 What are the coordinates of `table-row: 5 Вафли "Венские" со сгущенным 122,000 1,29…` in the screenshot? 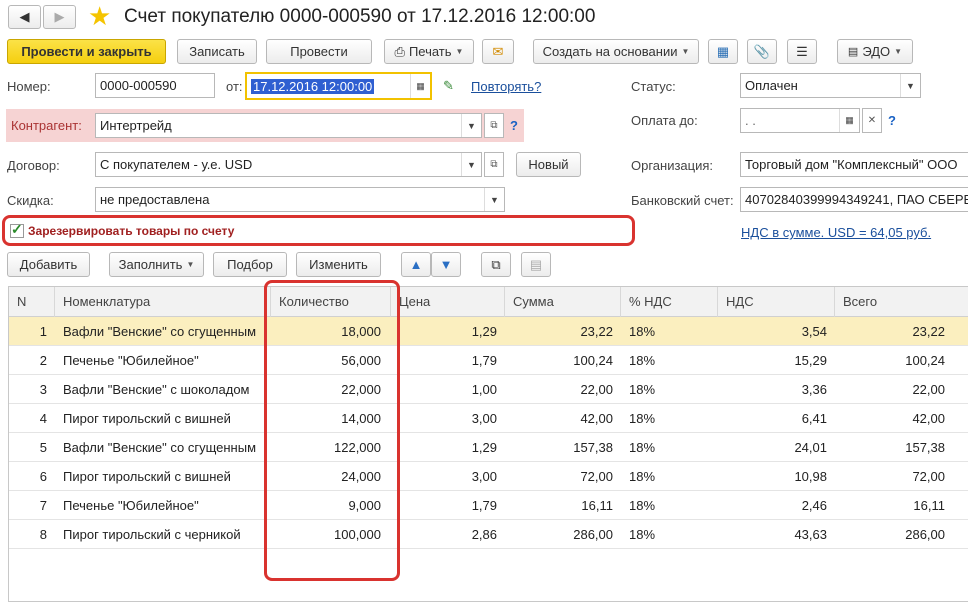 It's located at (488, 447).